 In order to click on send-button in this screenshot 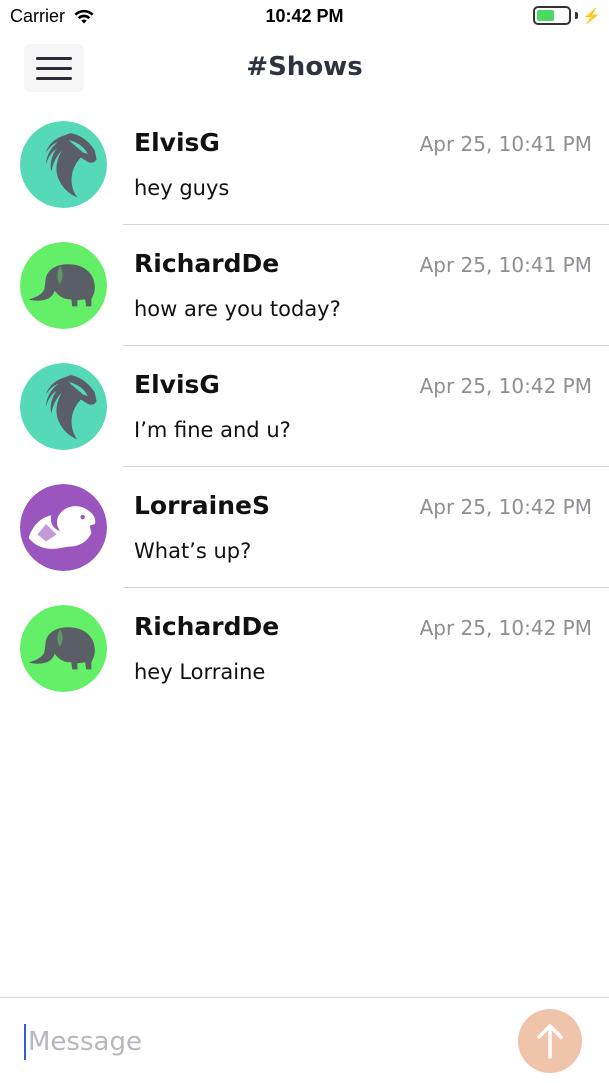, I will do `click(550, 1041)`.